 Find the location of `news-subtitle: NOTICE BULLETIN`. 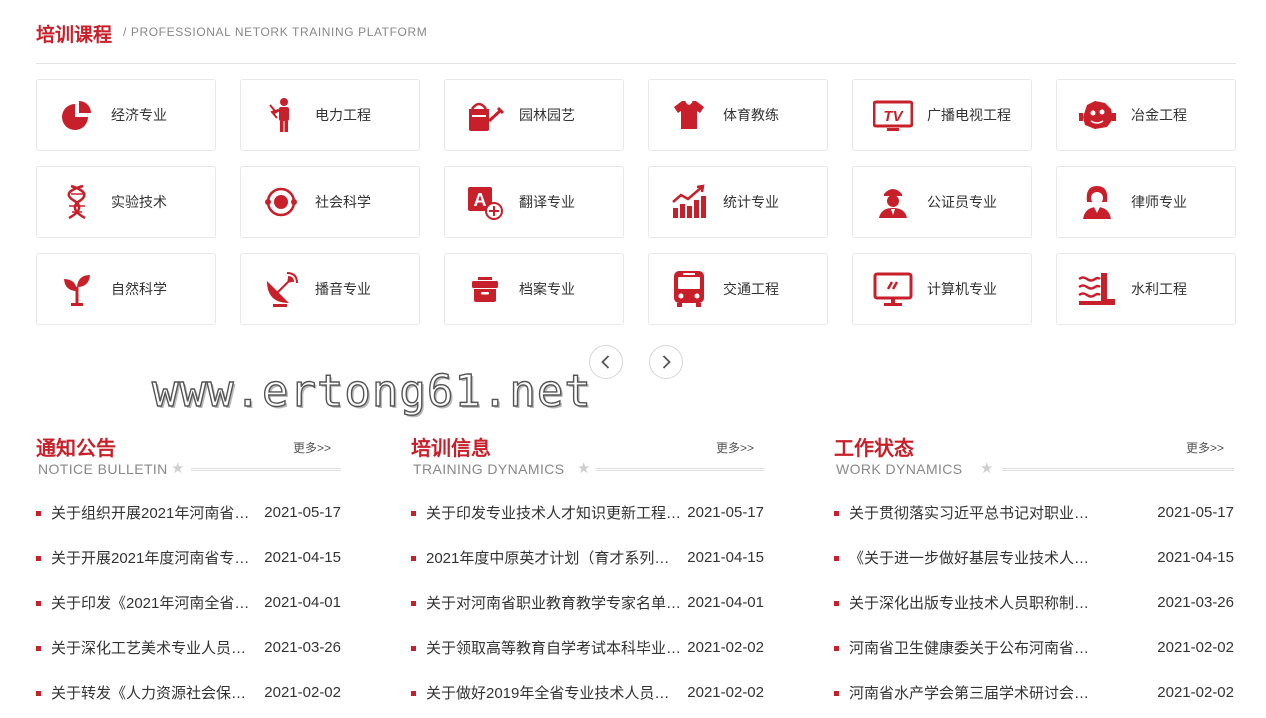

news-subtitle: NOTICE BULLETIN is located at coordinates (103, 469).